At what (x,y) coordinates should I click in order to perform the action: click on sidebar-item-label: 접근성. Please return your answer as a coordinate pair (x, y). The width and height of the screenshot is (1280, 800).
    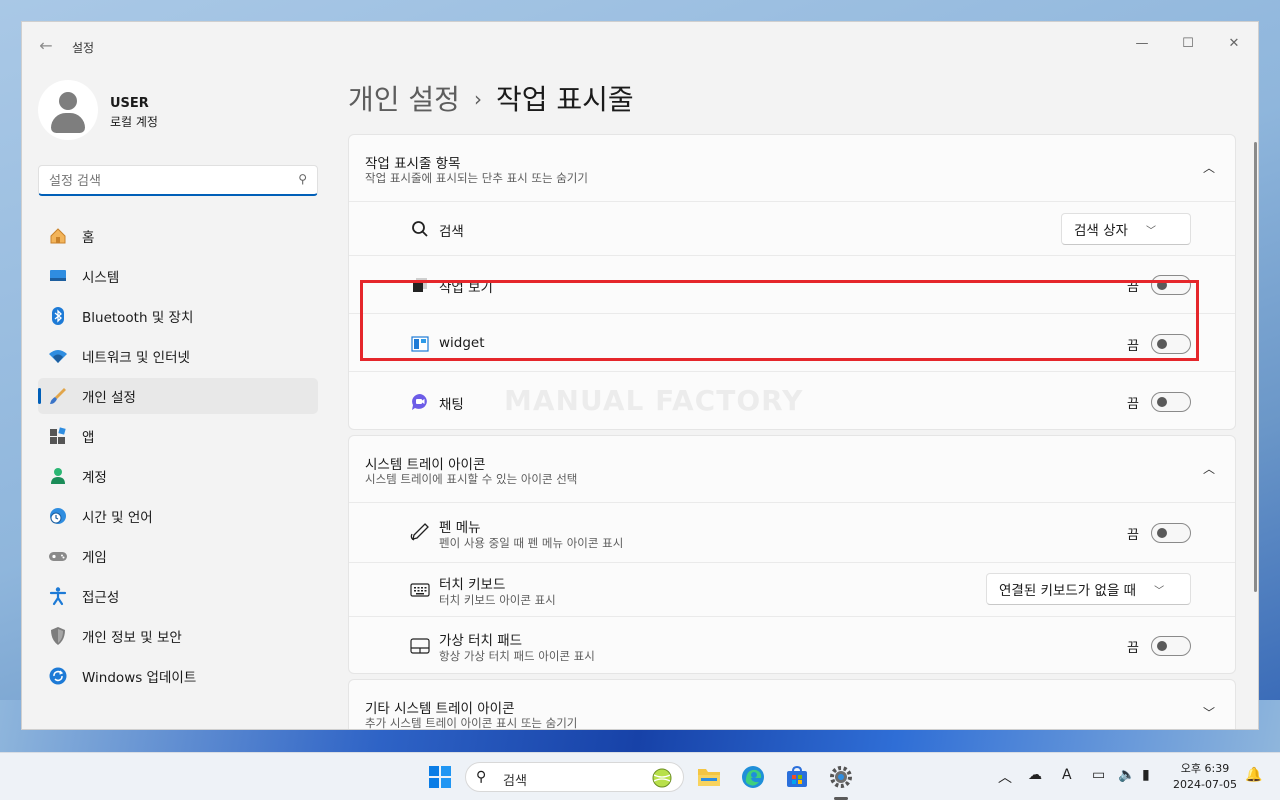
    Looking at the image, I should click on (101, 598).